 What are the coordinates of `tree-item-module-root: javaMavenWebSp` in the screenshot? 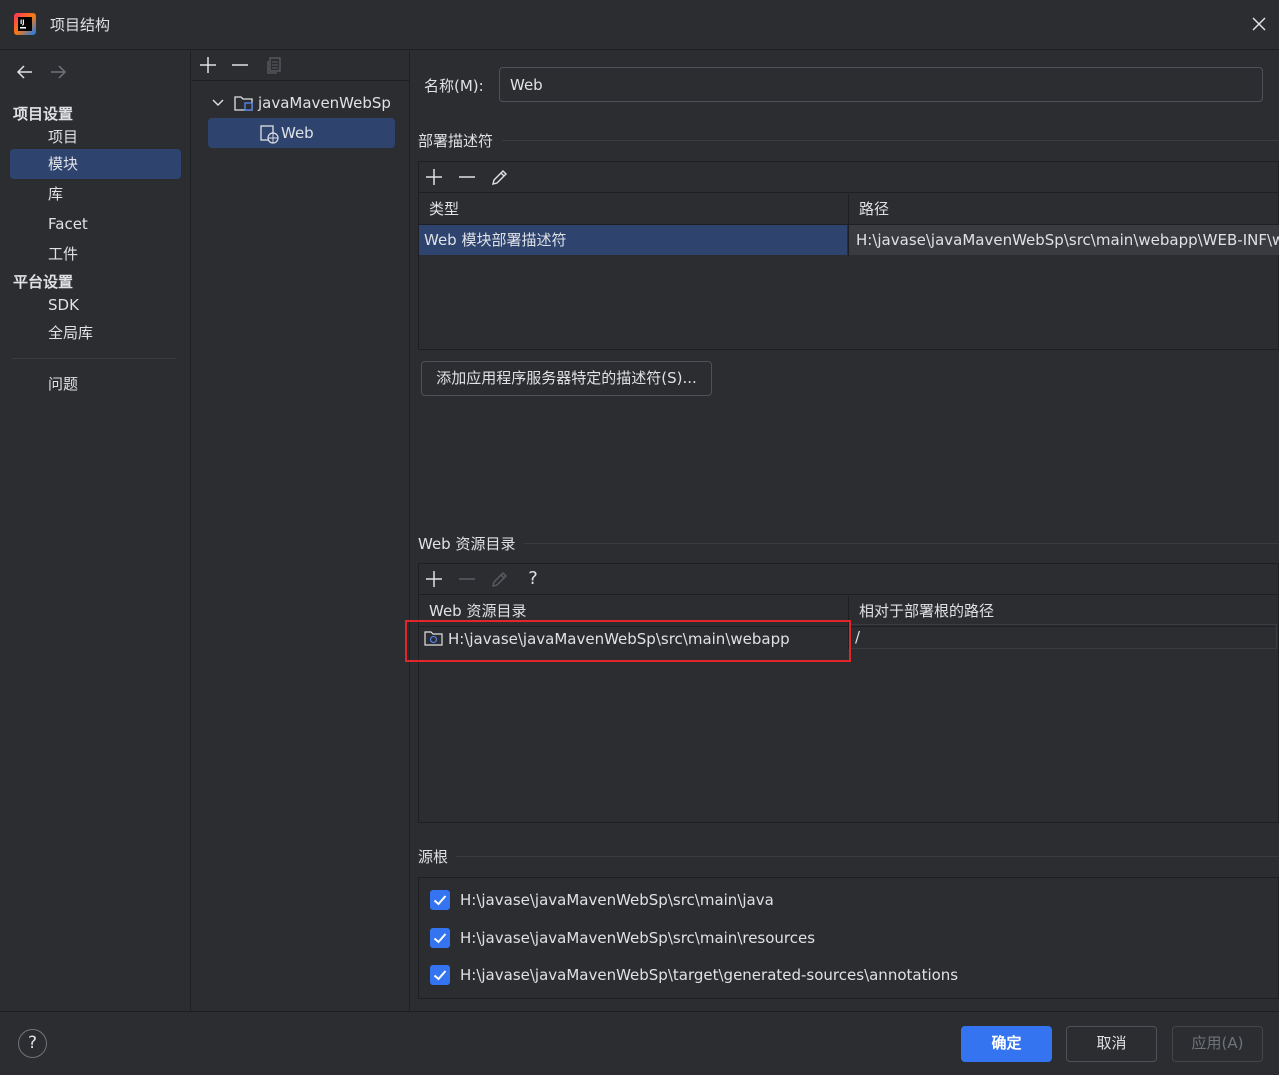 It's located at (324, 103).